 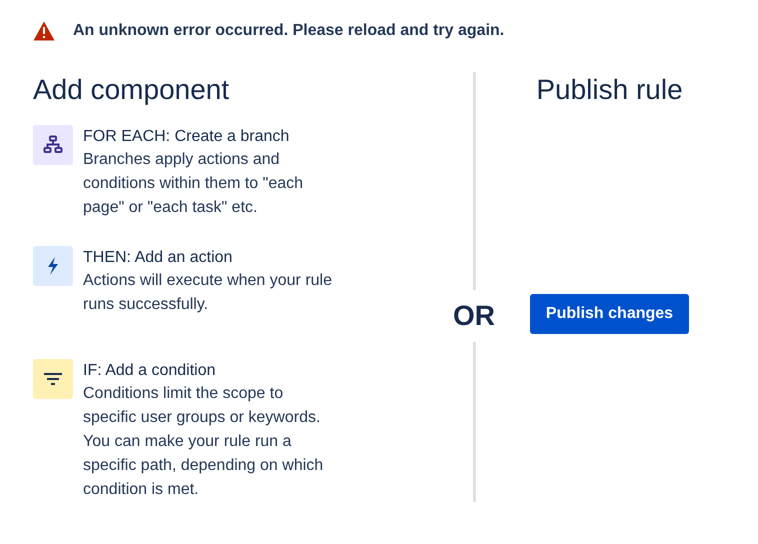 I want to click on filter-icon, so click(x=53, y=379).